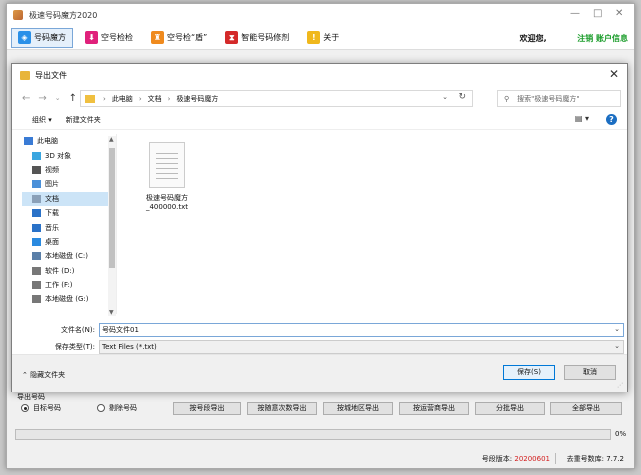 This screenshot has width=641, height=475. I want to click on export-by-segment-button: 按号段导出, so click(207, 408).